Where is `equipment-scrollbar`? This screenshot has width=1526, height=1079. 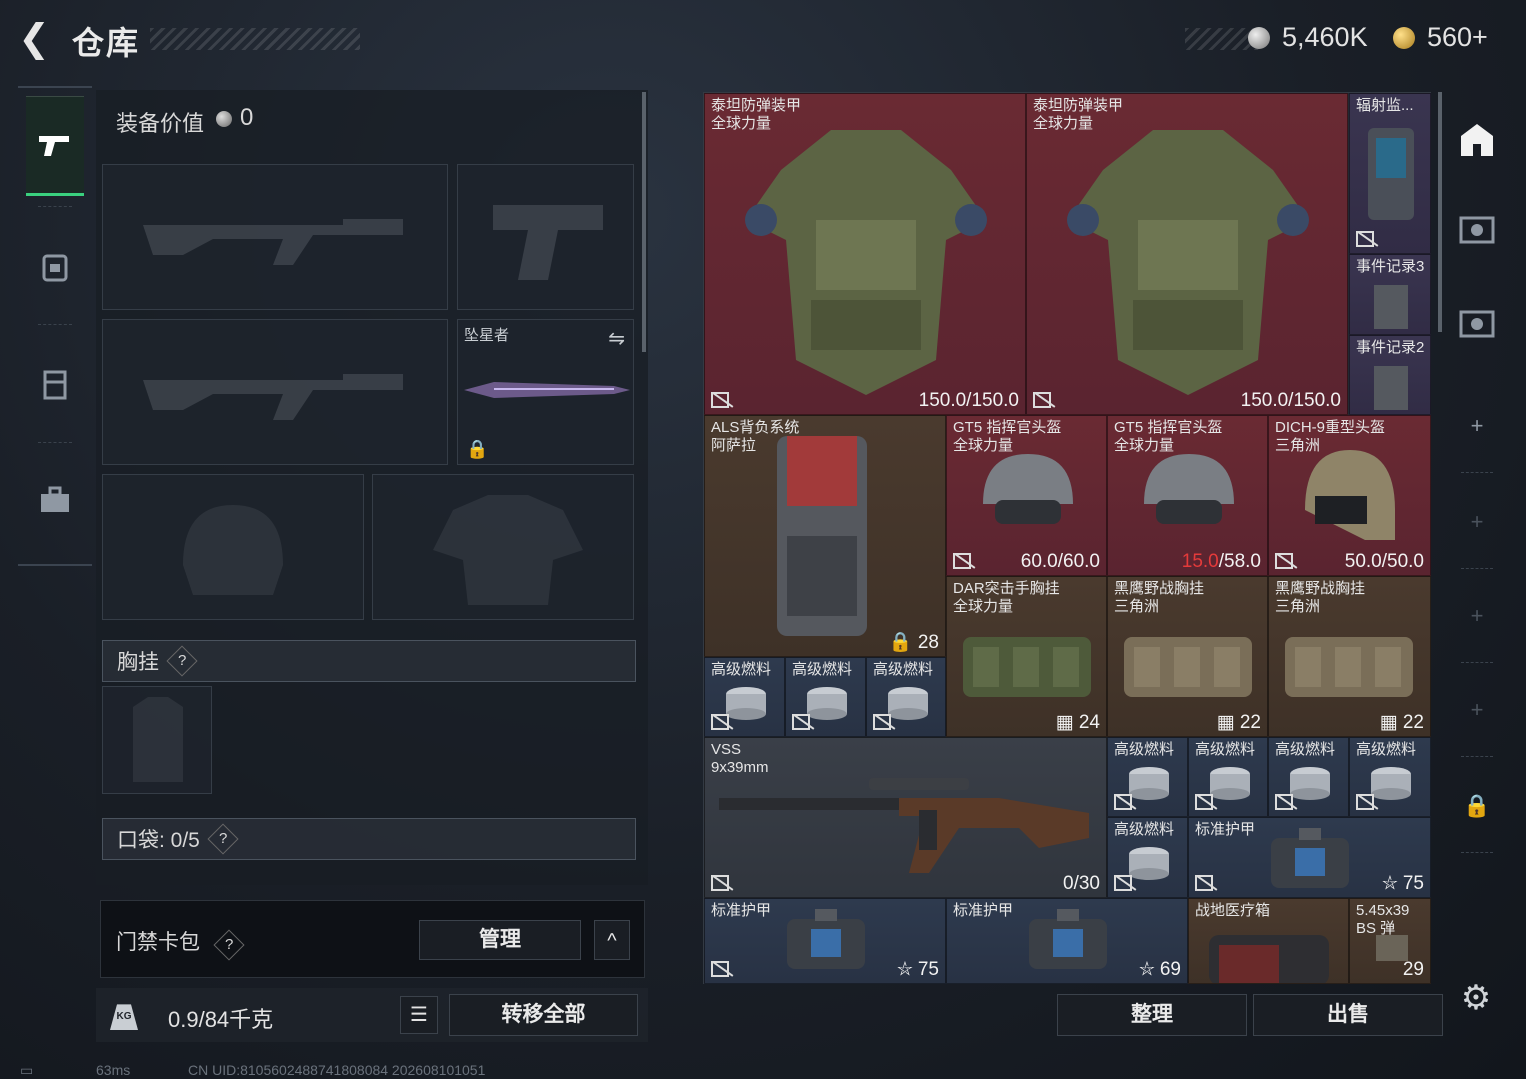
equipment-scrollbar is located at coordinates (644, 222).